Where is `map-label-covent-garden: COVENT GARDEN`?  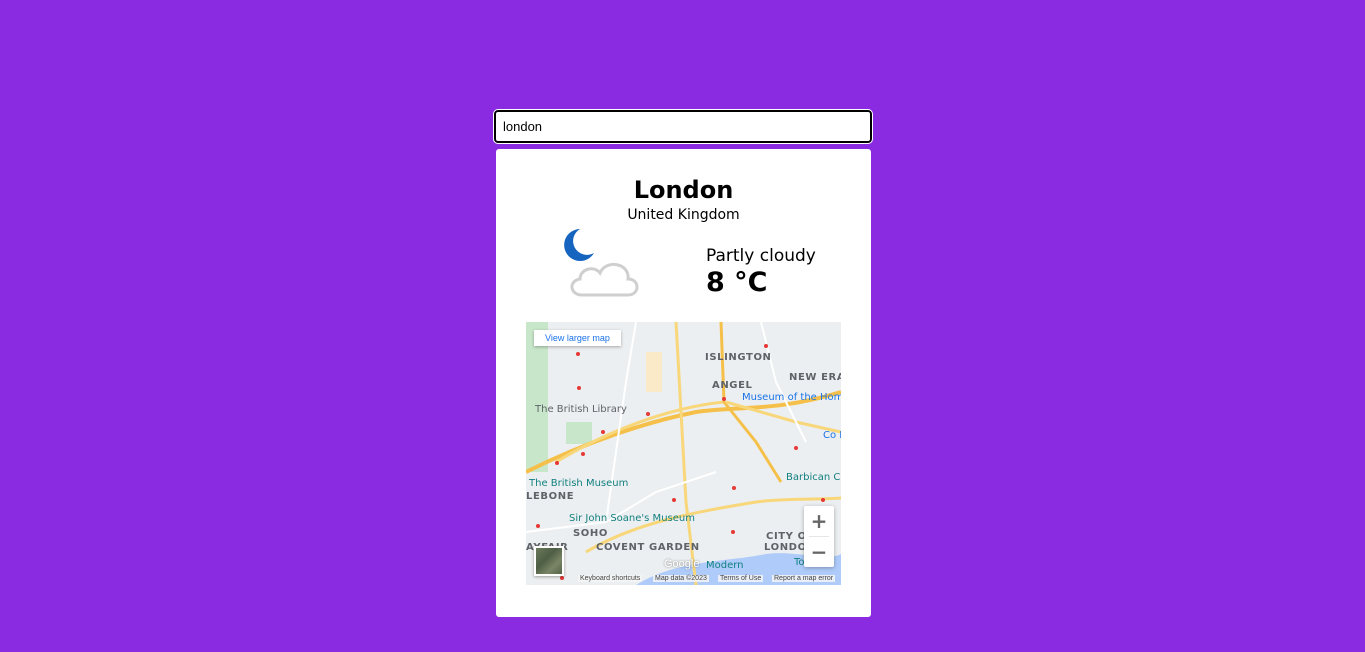 map-label-covent-garden: COVENT GARDEN is located at coordinates (648, 547).